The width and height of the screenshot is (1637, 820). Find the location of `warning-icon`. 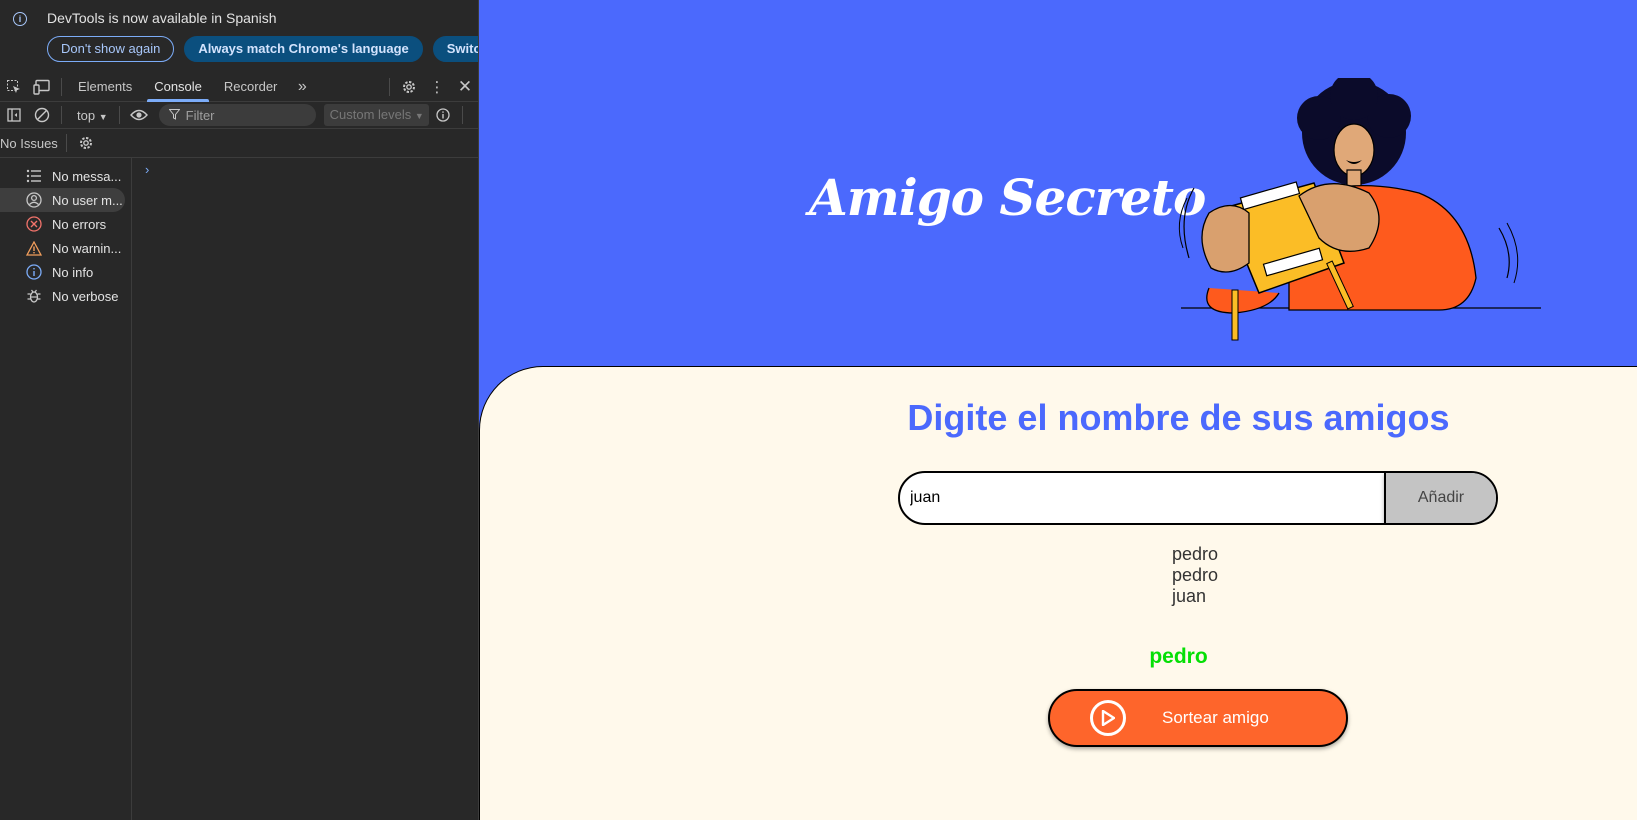

warning-icon is located at coordinates (34, 248).